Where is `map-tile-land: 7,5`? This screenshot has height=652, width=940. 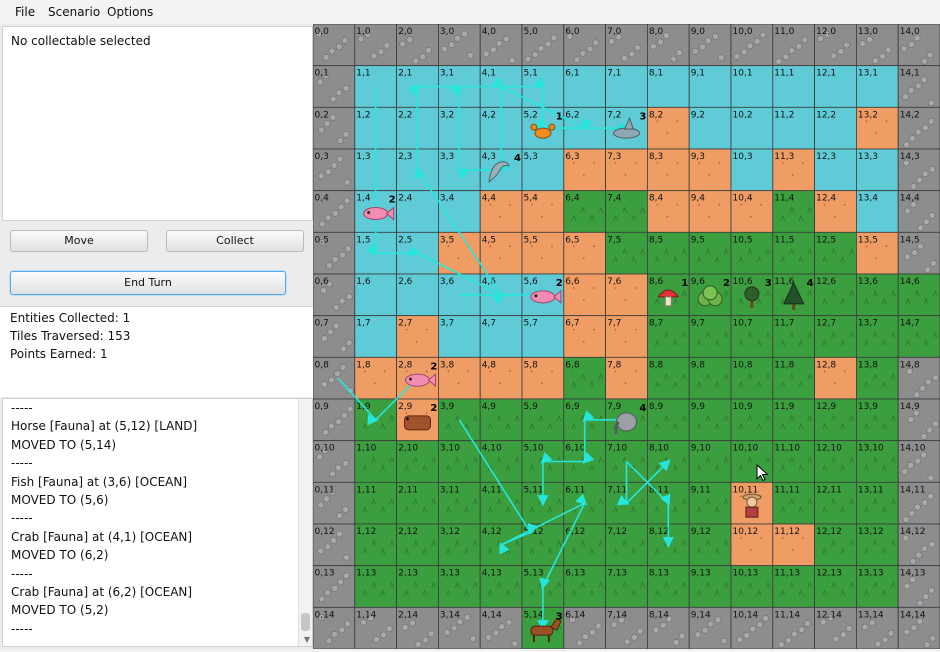 map-tile-land: 7,5 is located at coordinates (626, 253).